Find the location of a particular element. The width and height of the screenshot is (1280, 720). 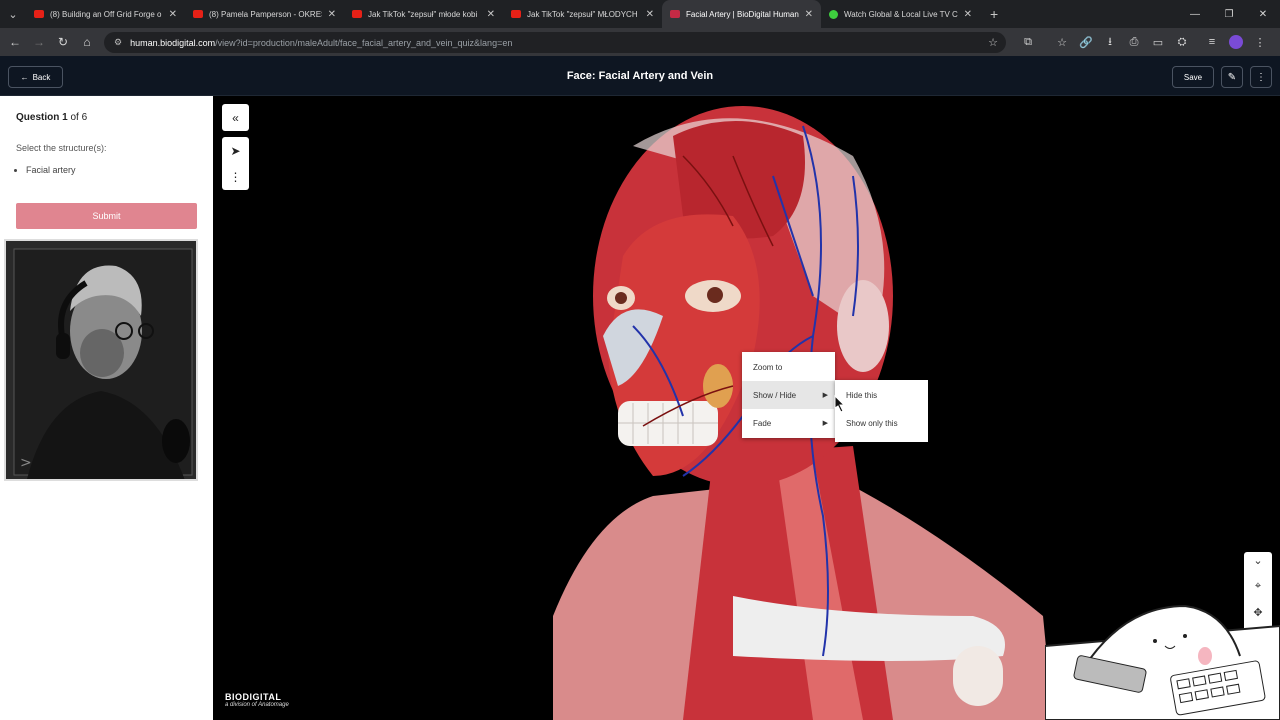

minimize-icon: — is located at coordinates (1195, 14).